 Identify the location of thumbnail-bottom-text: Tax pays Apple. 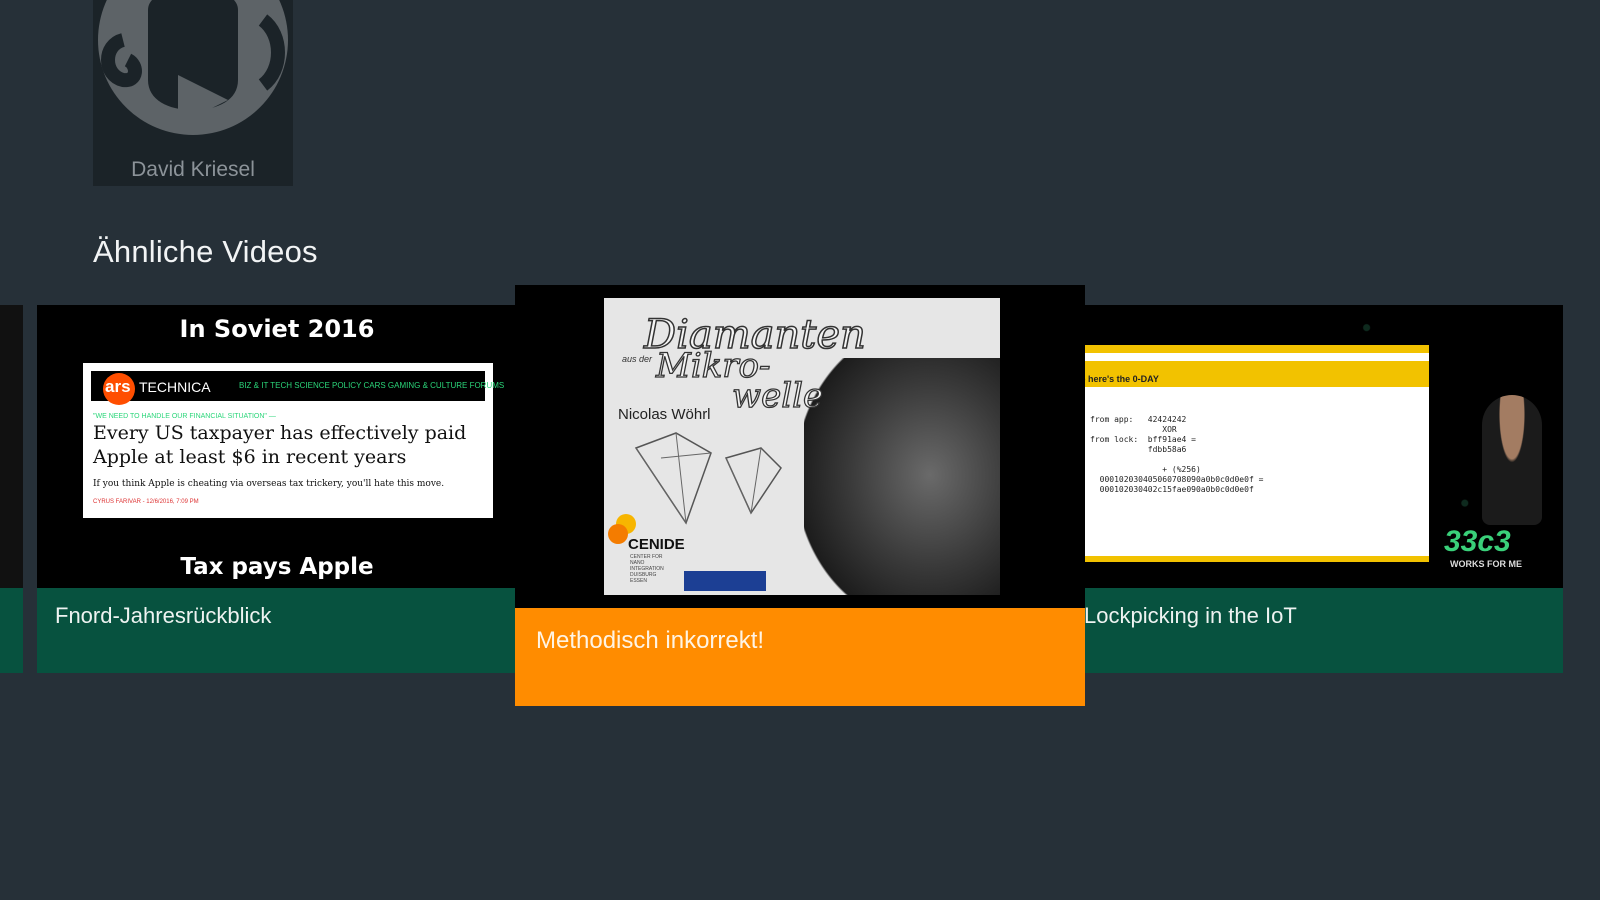
(277, 567).